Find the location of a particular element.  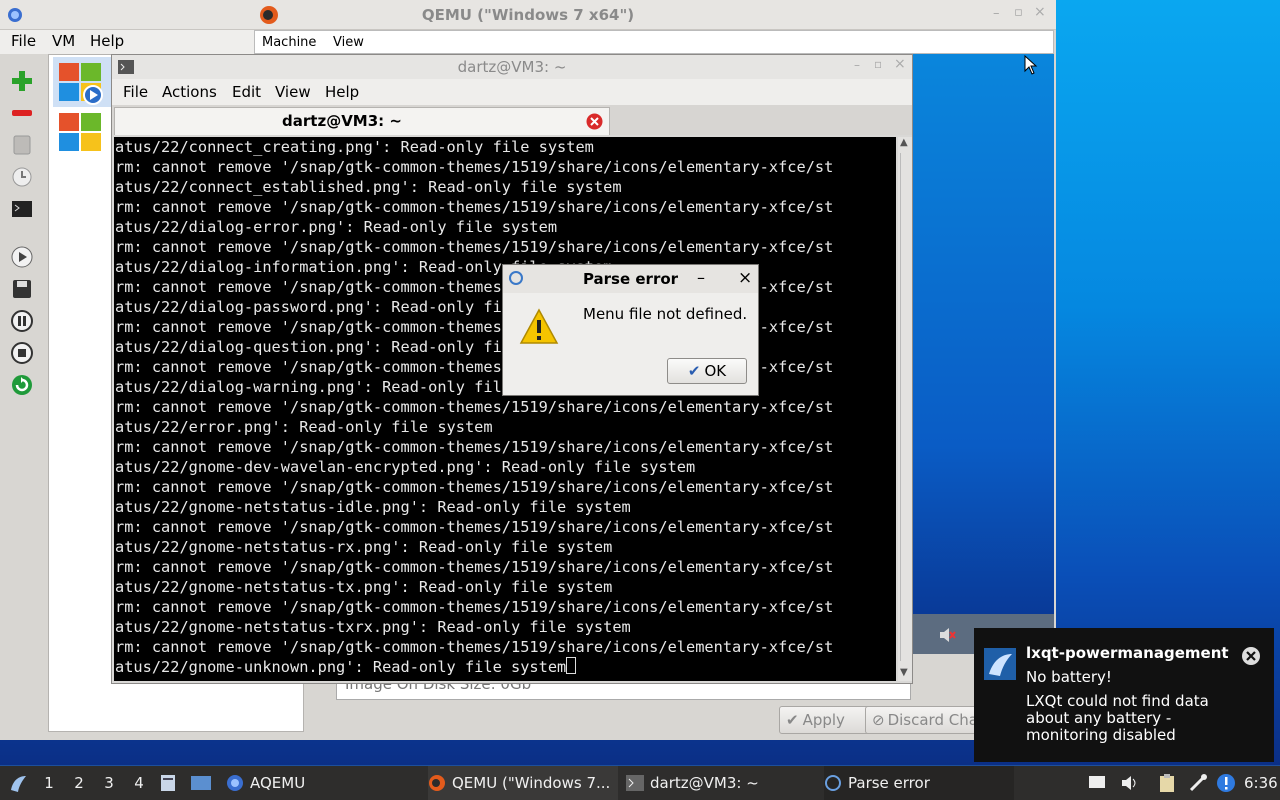

volume-icon is located at coordinates (1129, 783).